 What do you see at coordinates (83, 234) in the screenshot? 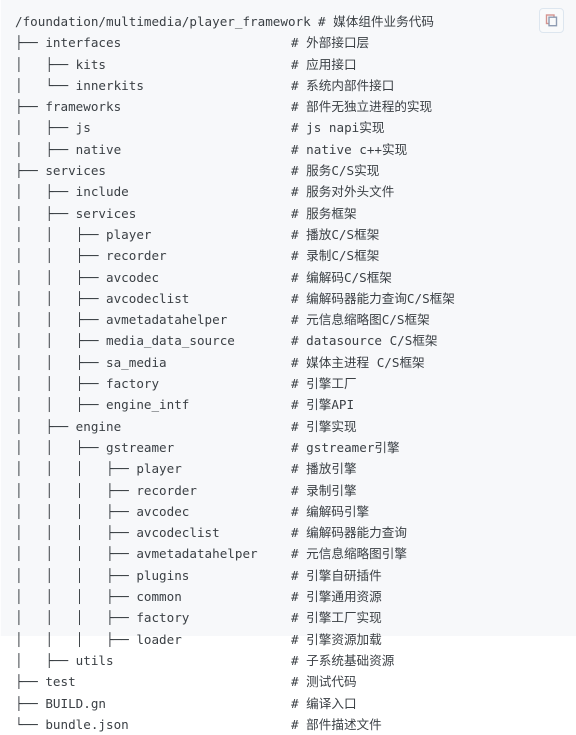
I see `tree-path: │ │ ├── player` at bounding box center [83, 234].